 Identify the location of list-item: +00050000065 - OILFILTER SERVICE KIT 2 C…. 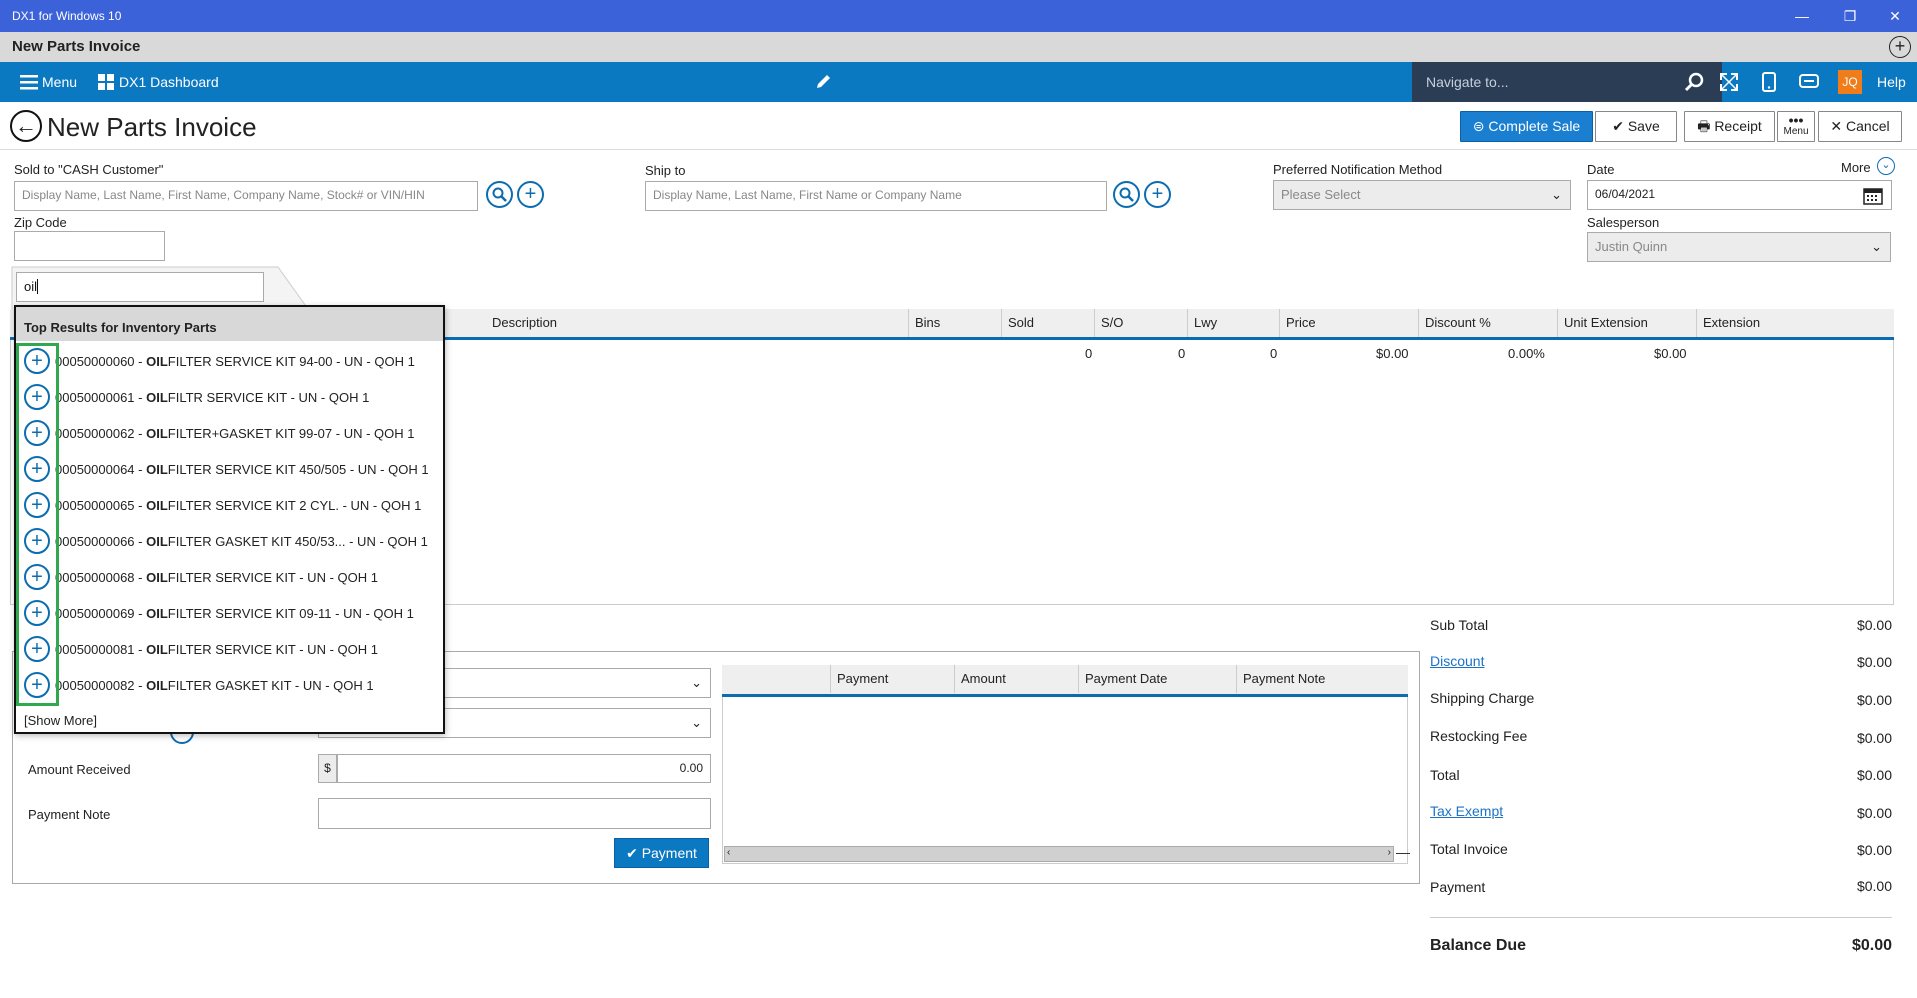
(229, 505).